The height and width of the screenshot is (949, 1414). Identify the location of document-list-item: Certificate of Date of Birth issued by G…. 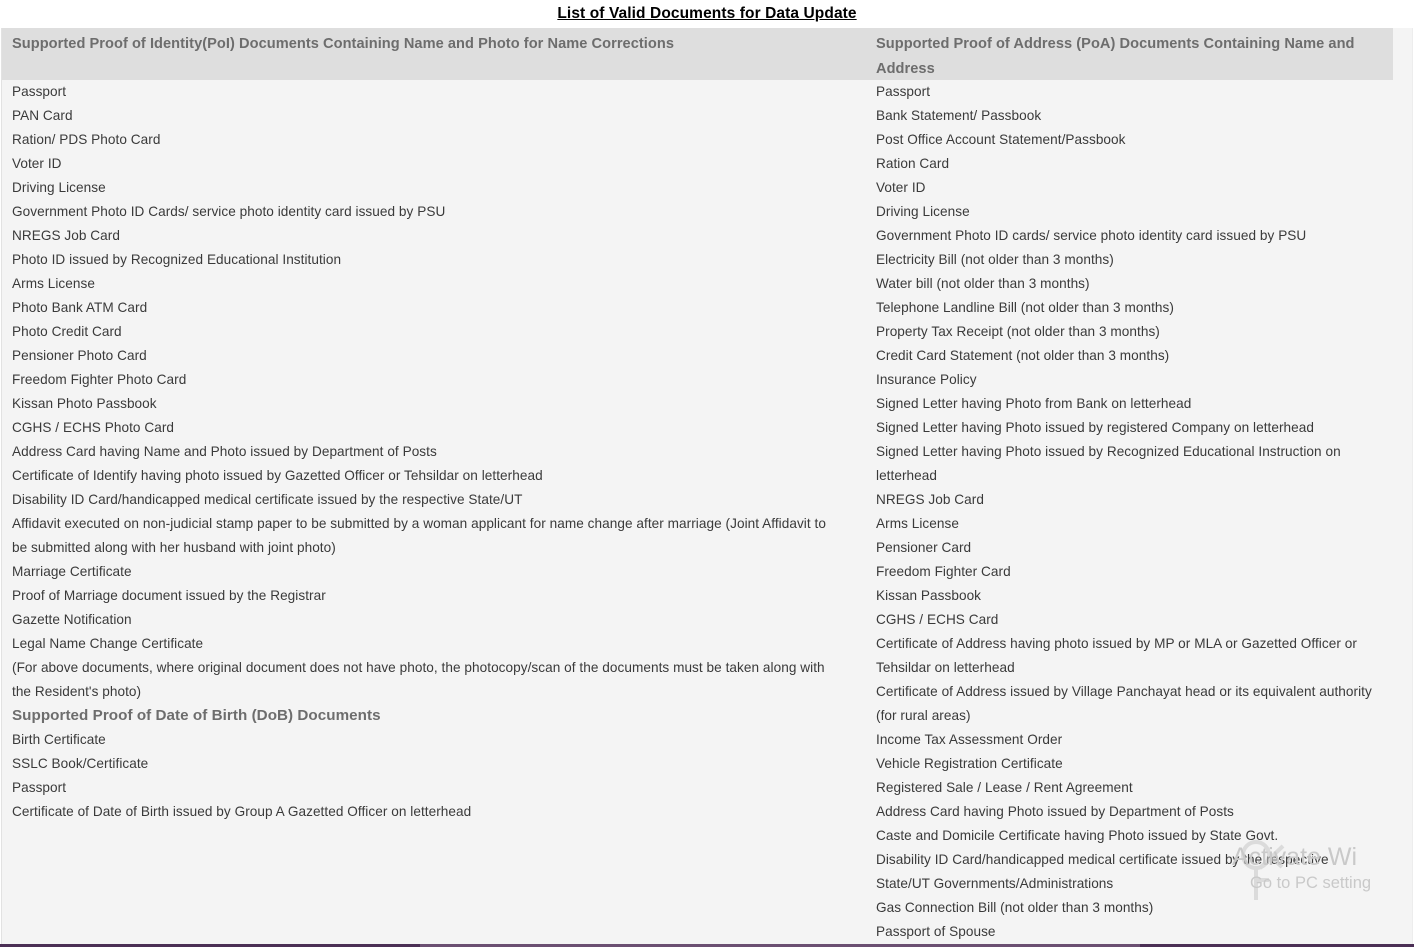
(242, 811).